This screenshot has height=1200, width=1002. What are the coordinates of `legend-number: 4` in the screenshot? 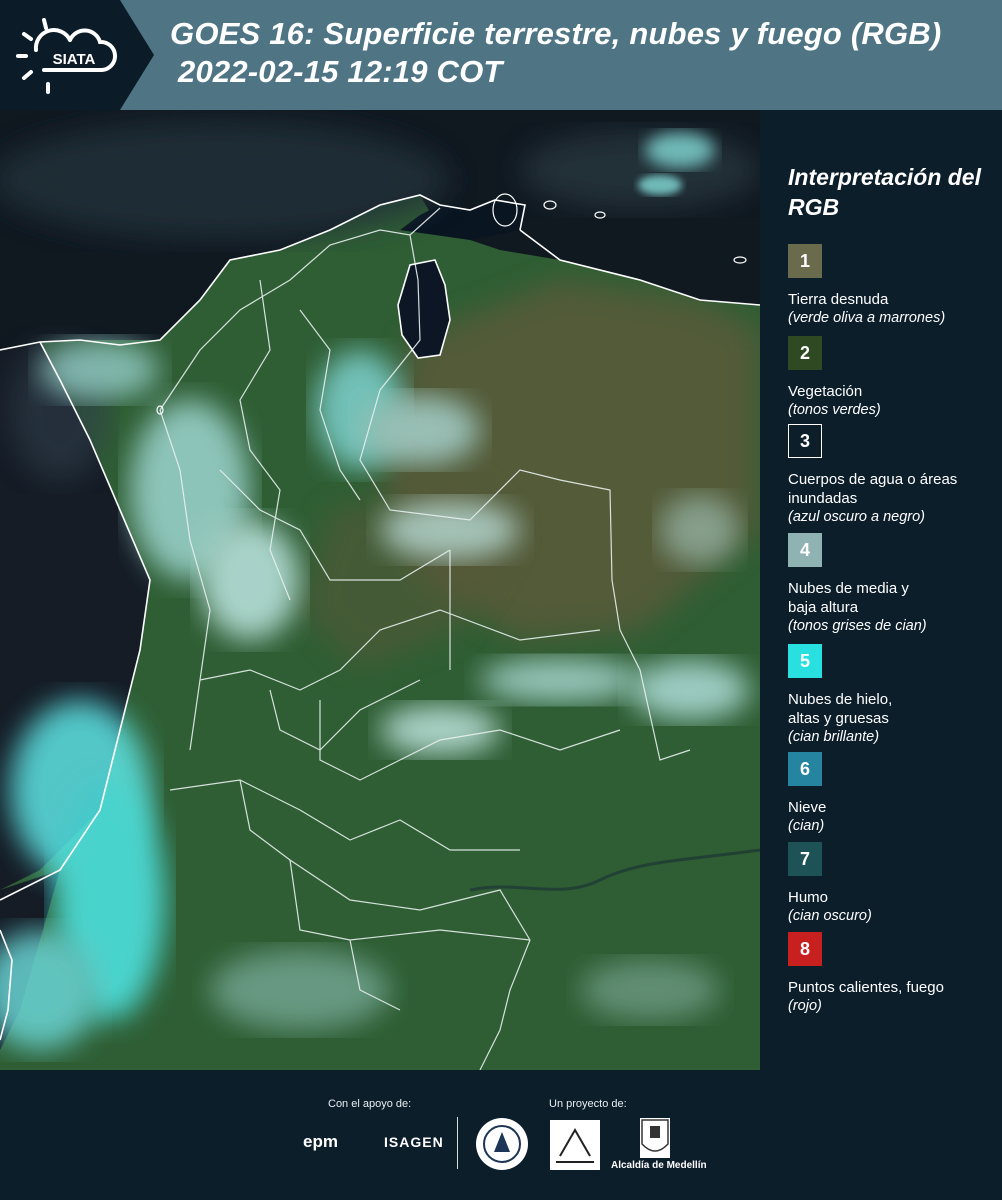 It's located at (804, 549).